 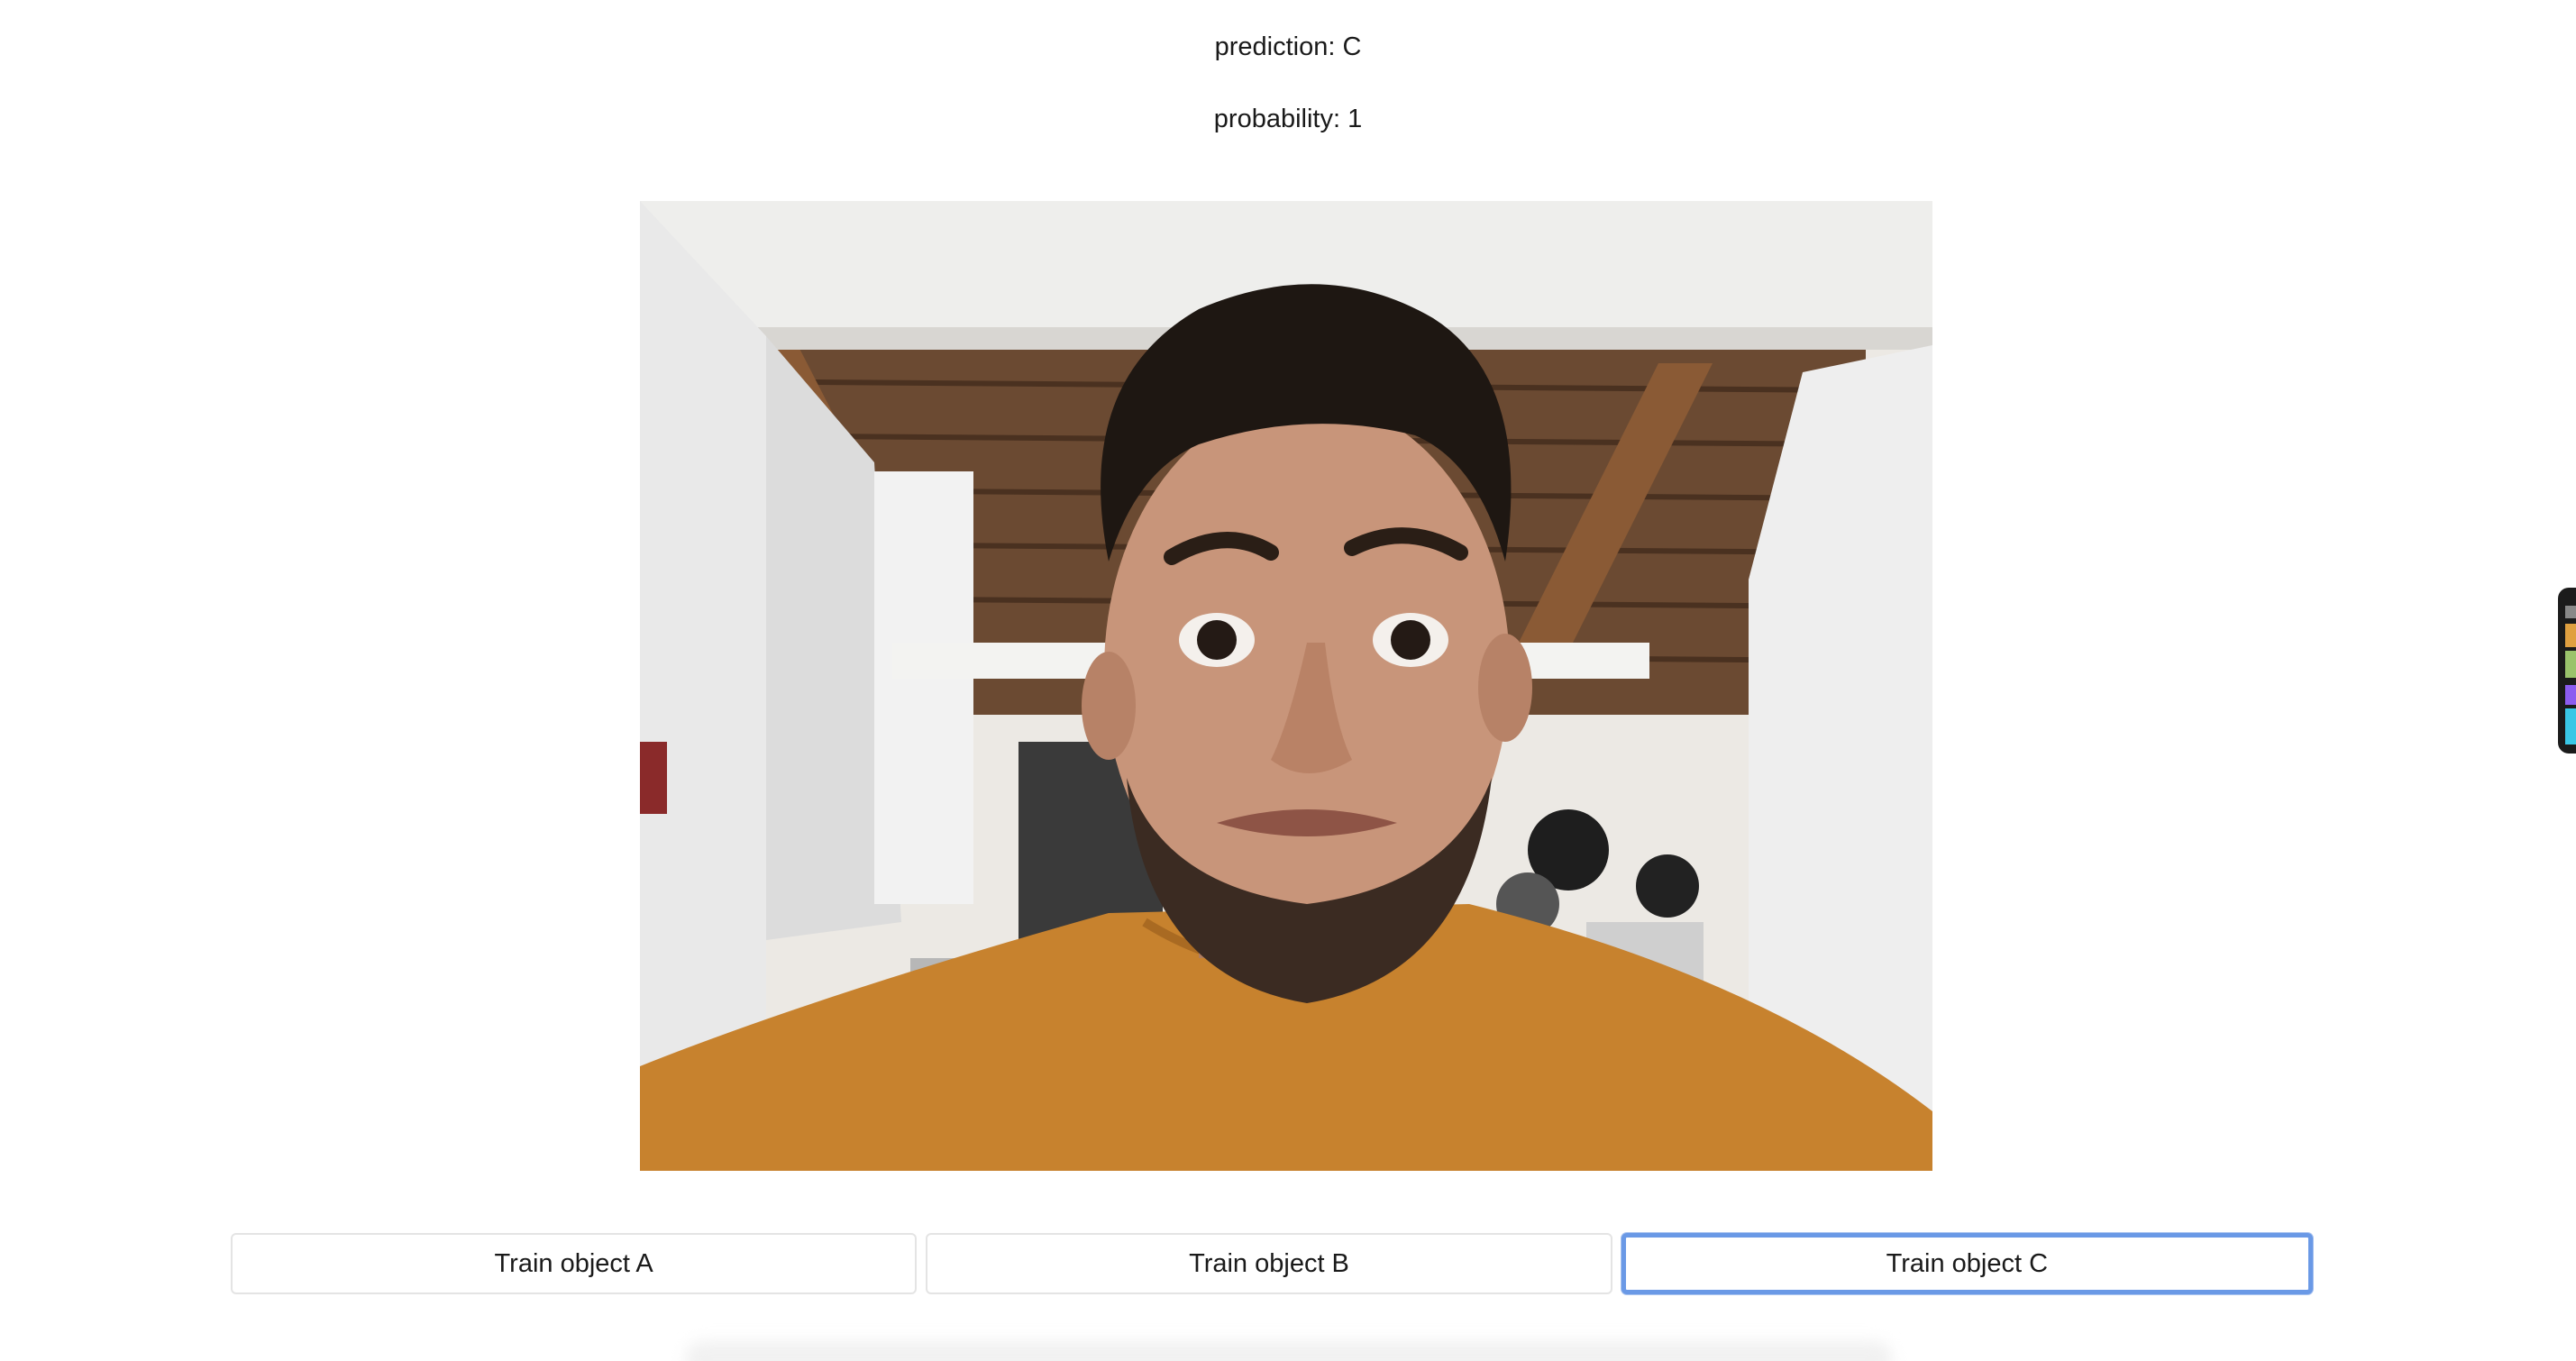 I want to click on train-object-b-button: Train object B, so click(x=1269, y=1263).